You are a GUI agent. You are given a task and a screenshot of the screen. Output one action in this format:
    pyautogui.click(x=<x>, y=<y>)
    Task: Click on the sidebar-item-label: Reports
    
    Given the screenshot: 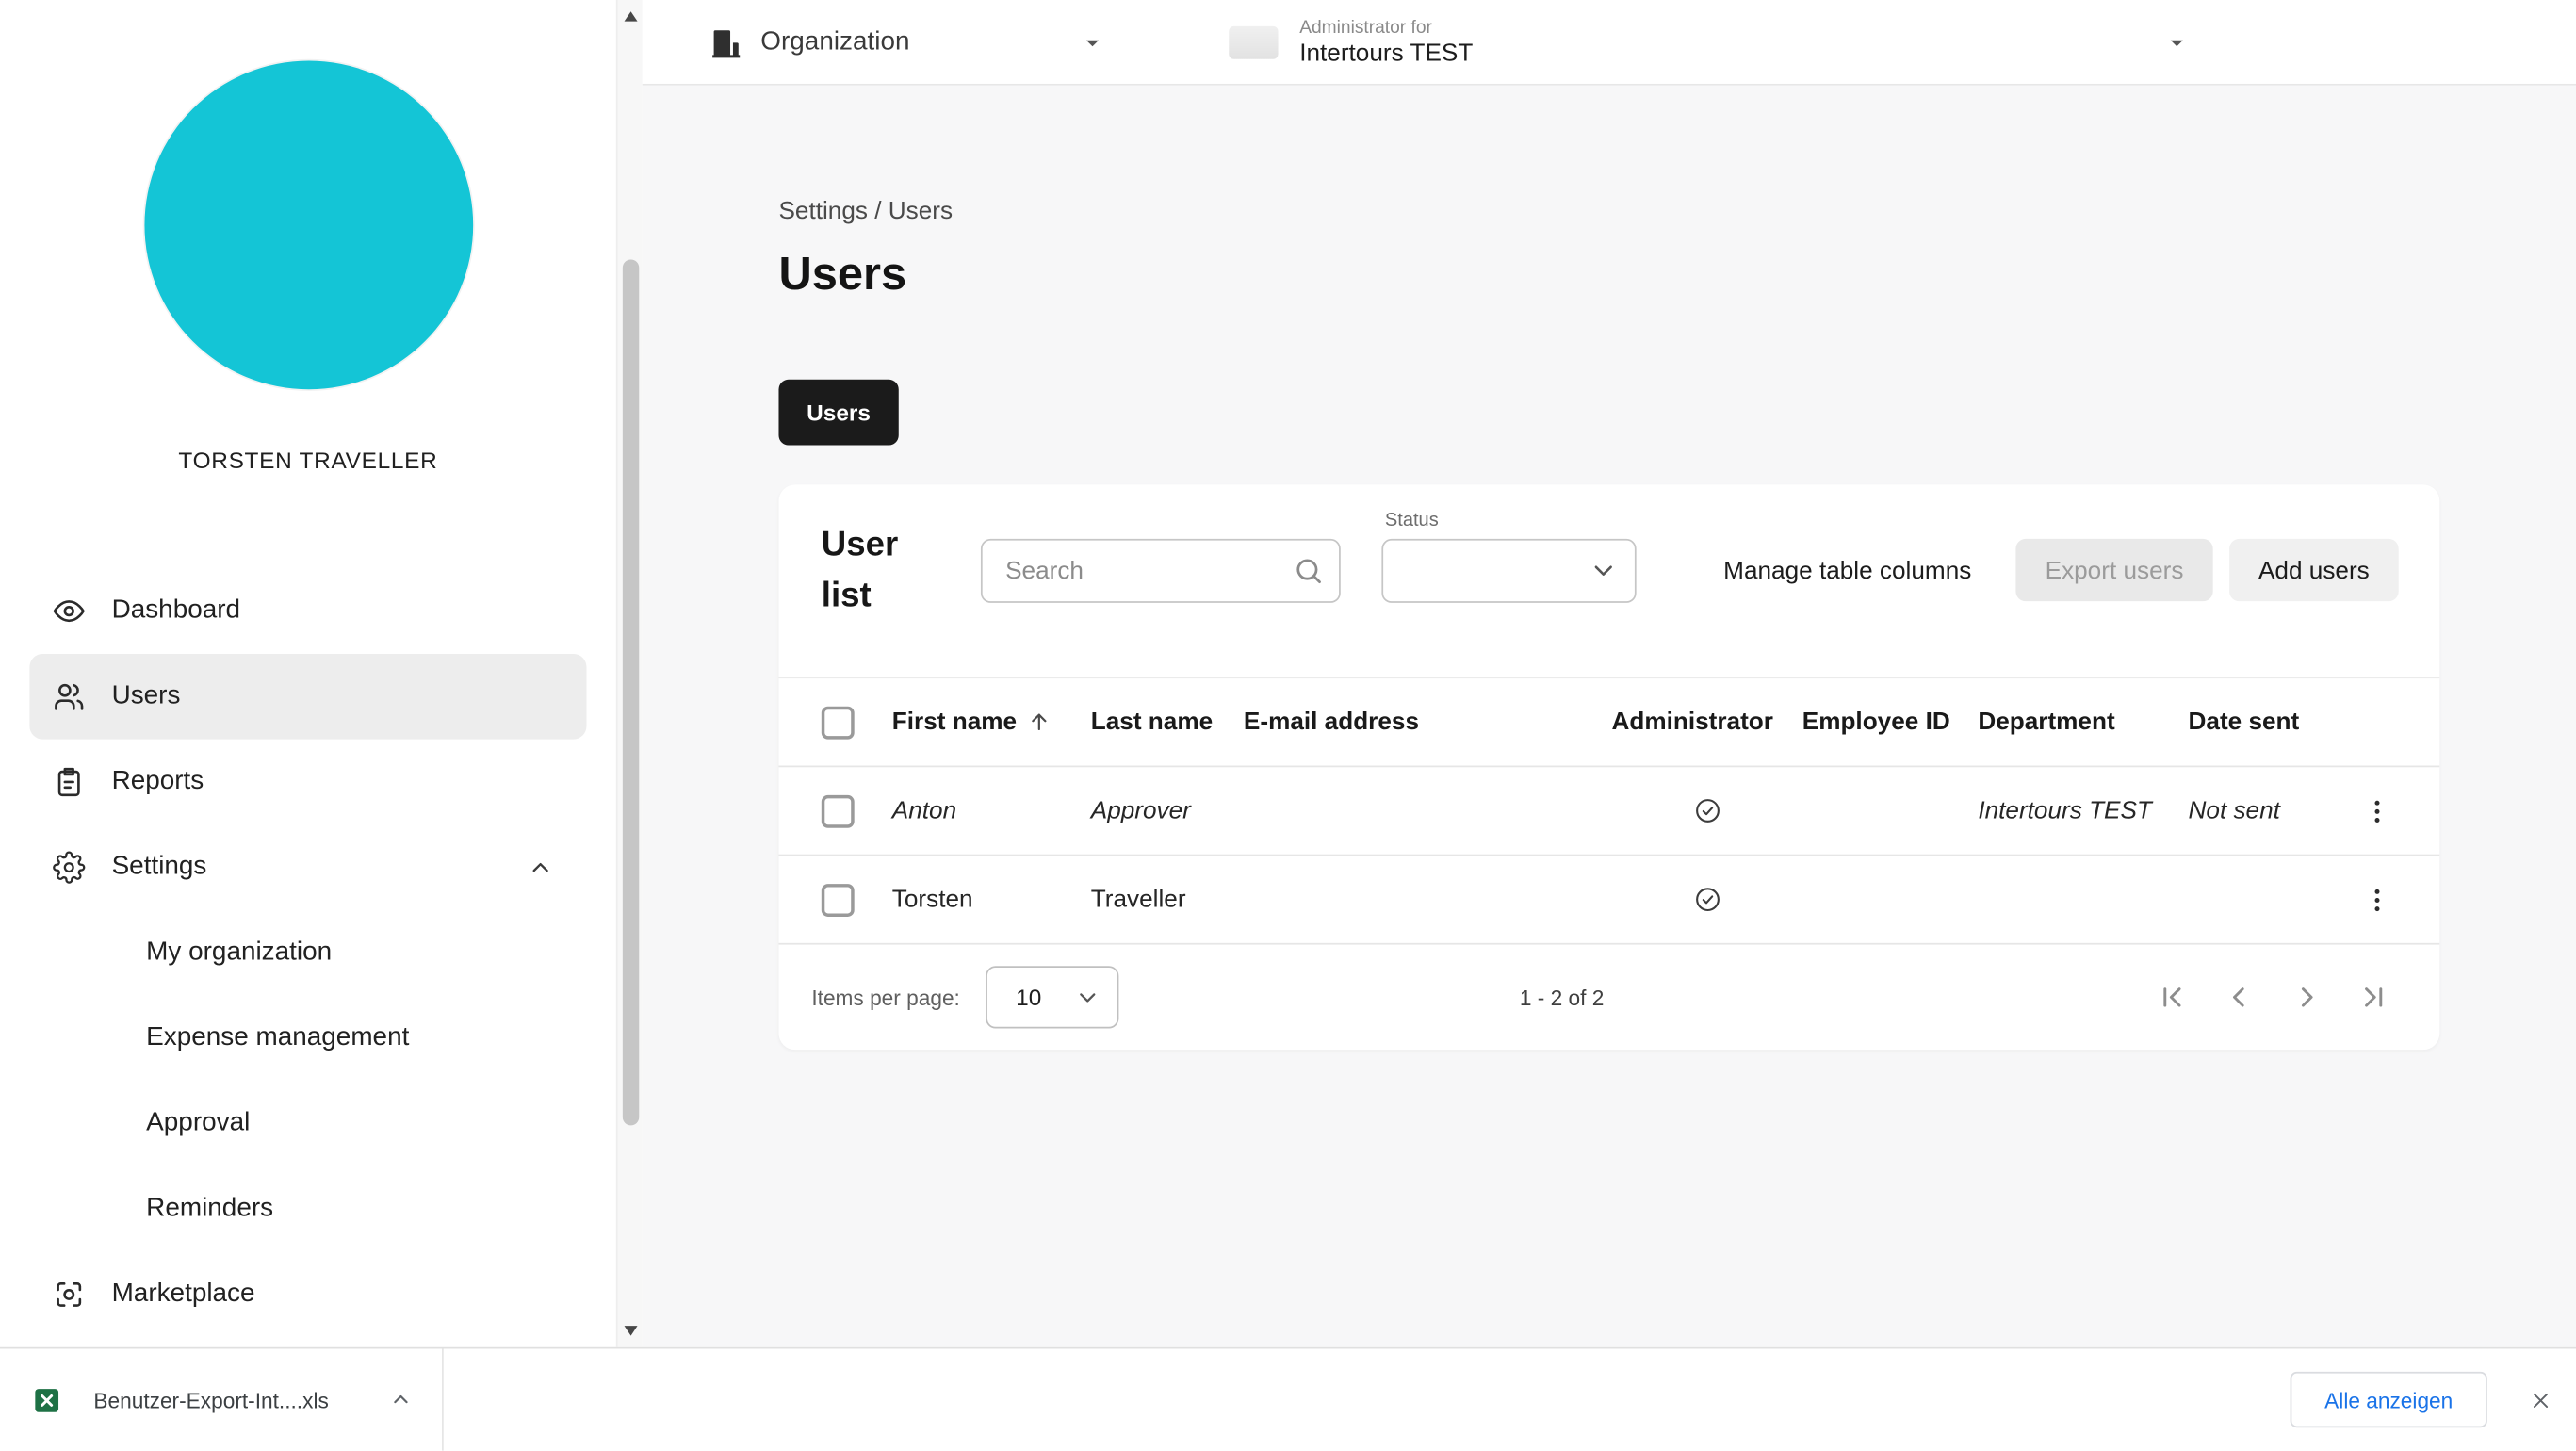 What is the action you would take?
    pyautogui.click(x=157, y=781)
    